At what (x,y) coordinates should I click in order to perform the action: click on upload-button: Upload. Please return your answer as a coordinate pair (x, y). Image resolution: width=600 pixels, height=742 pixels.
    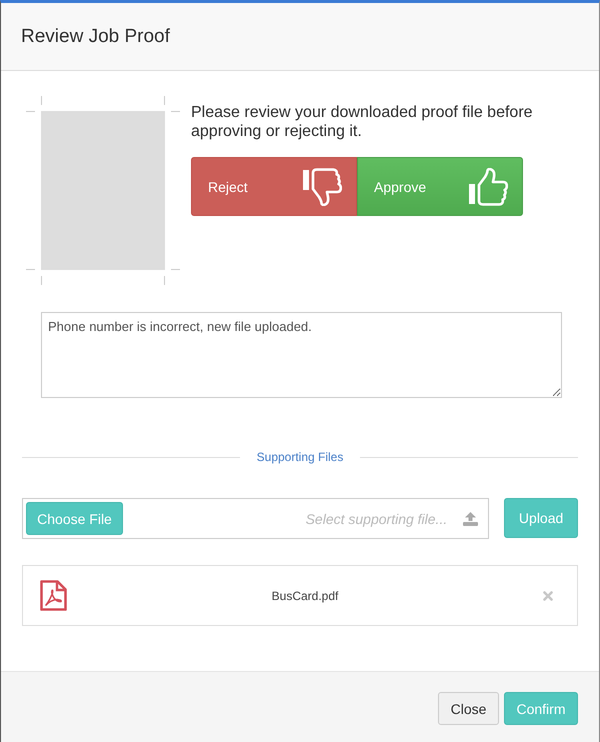
    Looking at the image, I should click on (541, 518).